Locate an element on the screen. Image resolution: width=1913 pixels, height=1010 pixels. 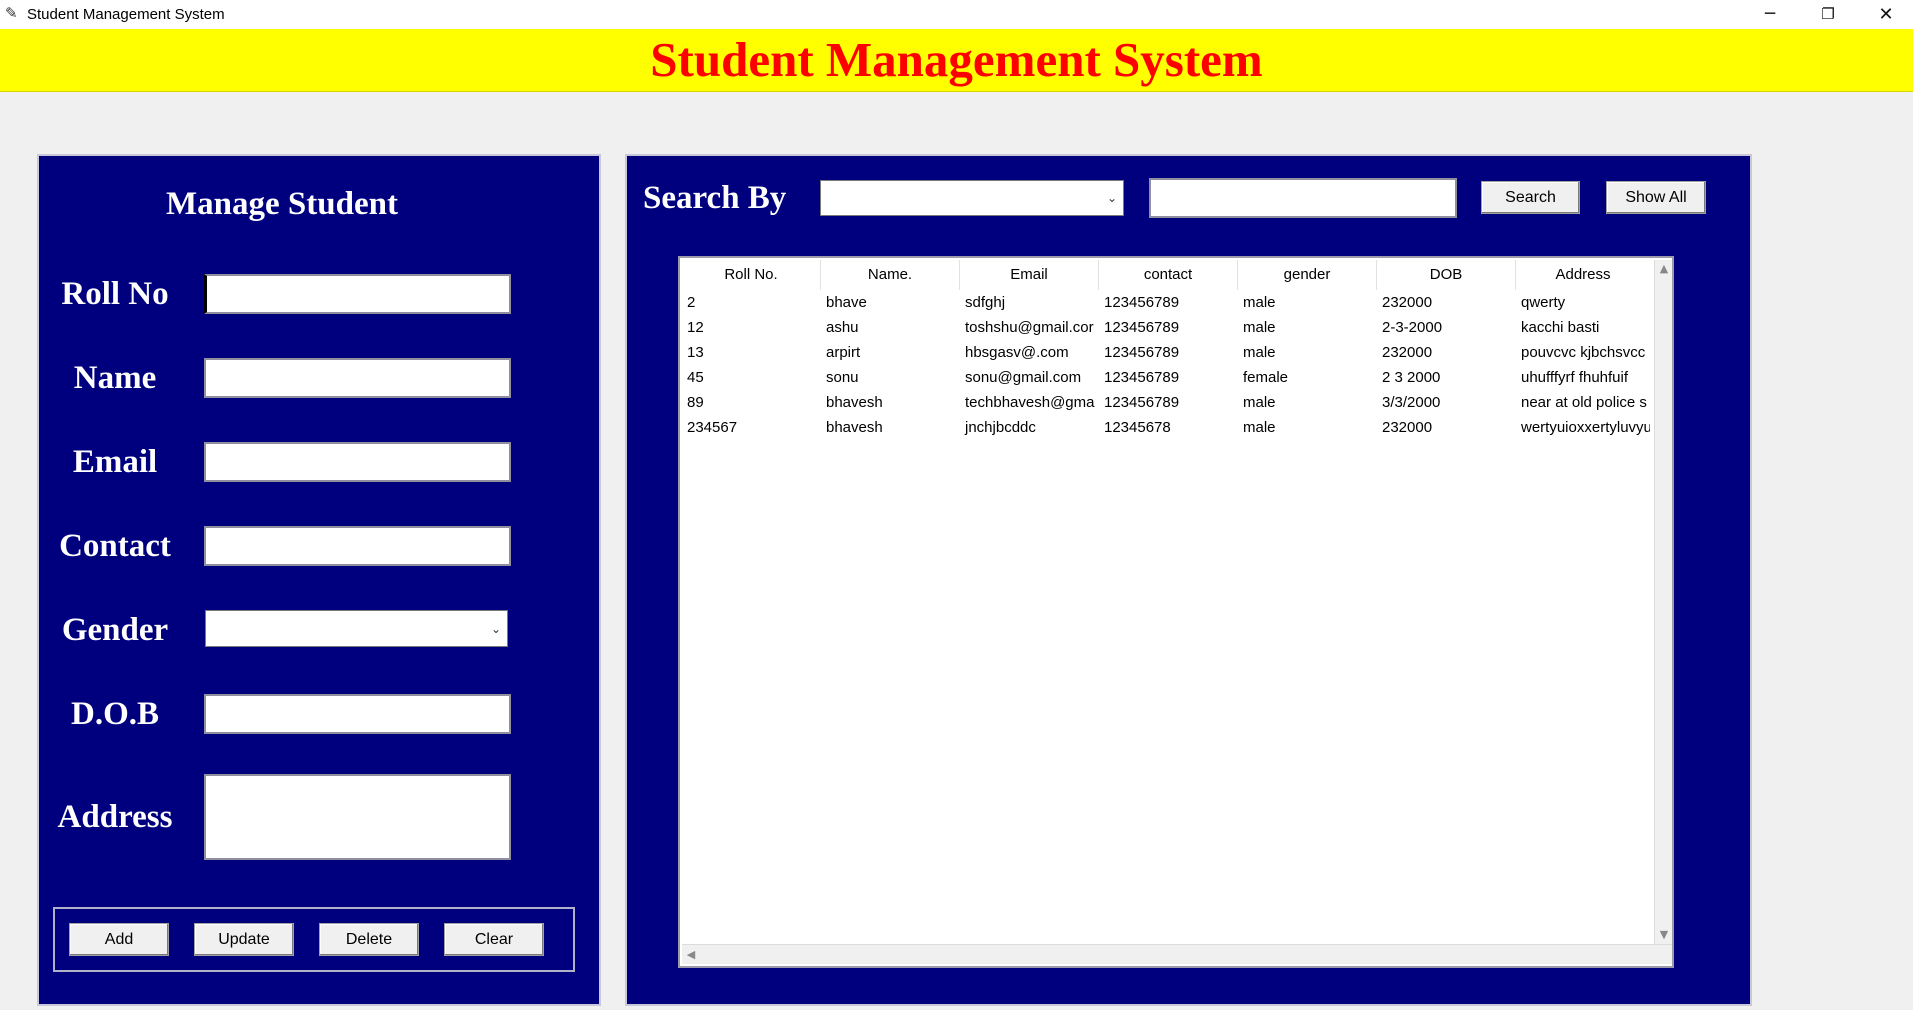
add-button: Add is located at coordinates (119, 939).